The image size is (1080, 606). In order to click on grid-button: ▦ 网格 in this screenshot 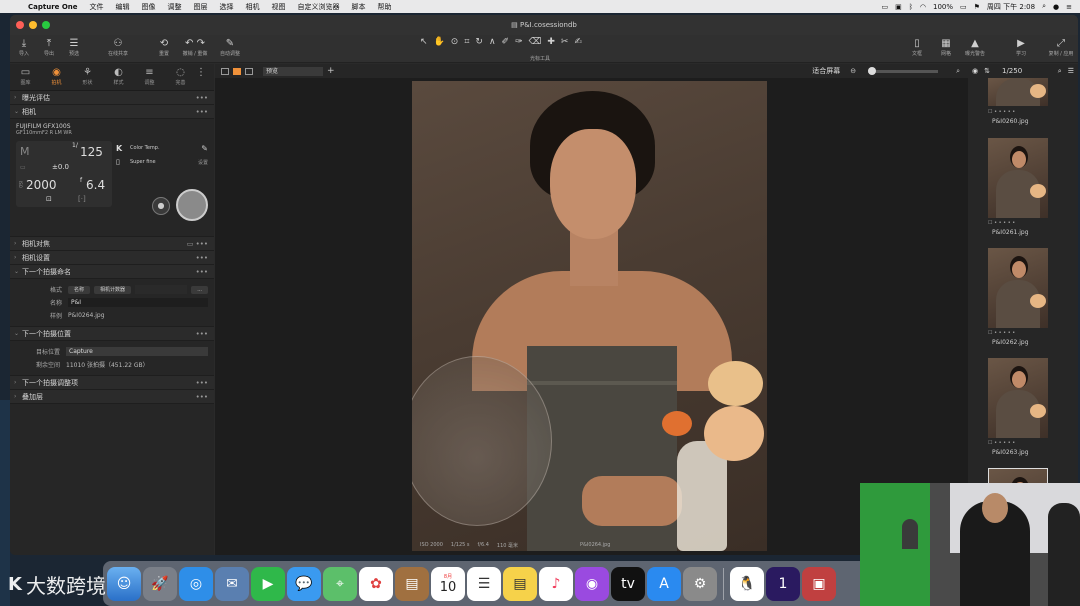, I will do `click(946, 46)`.